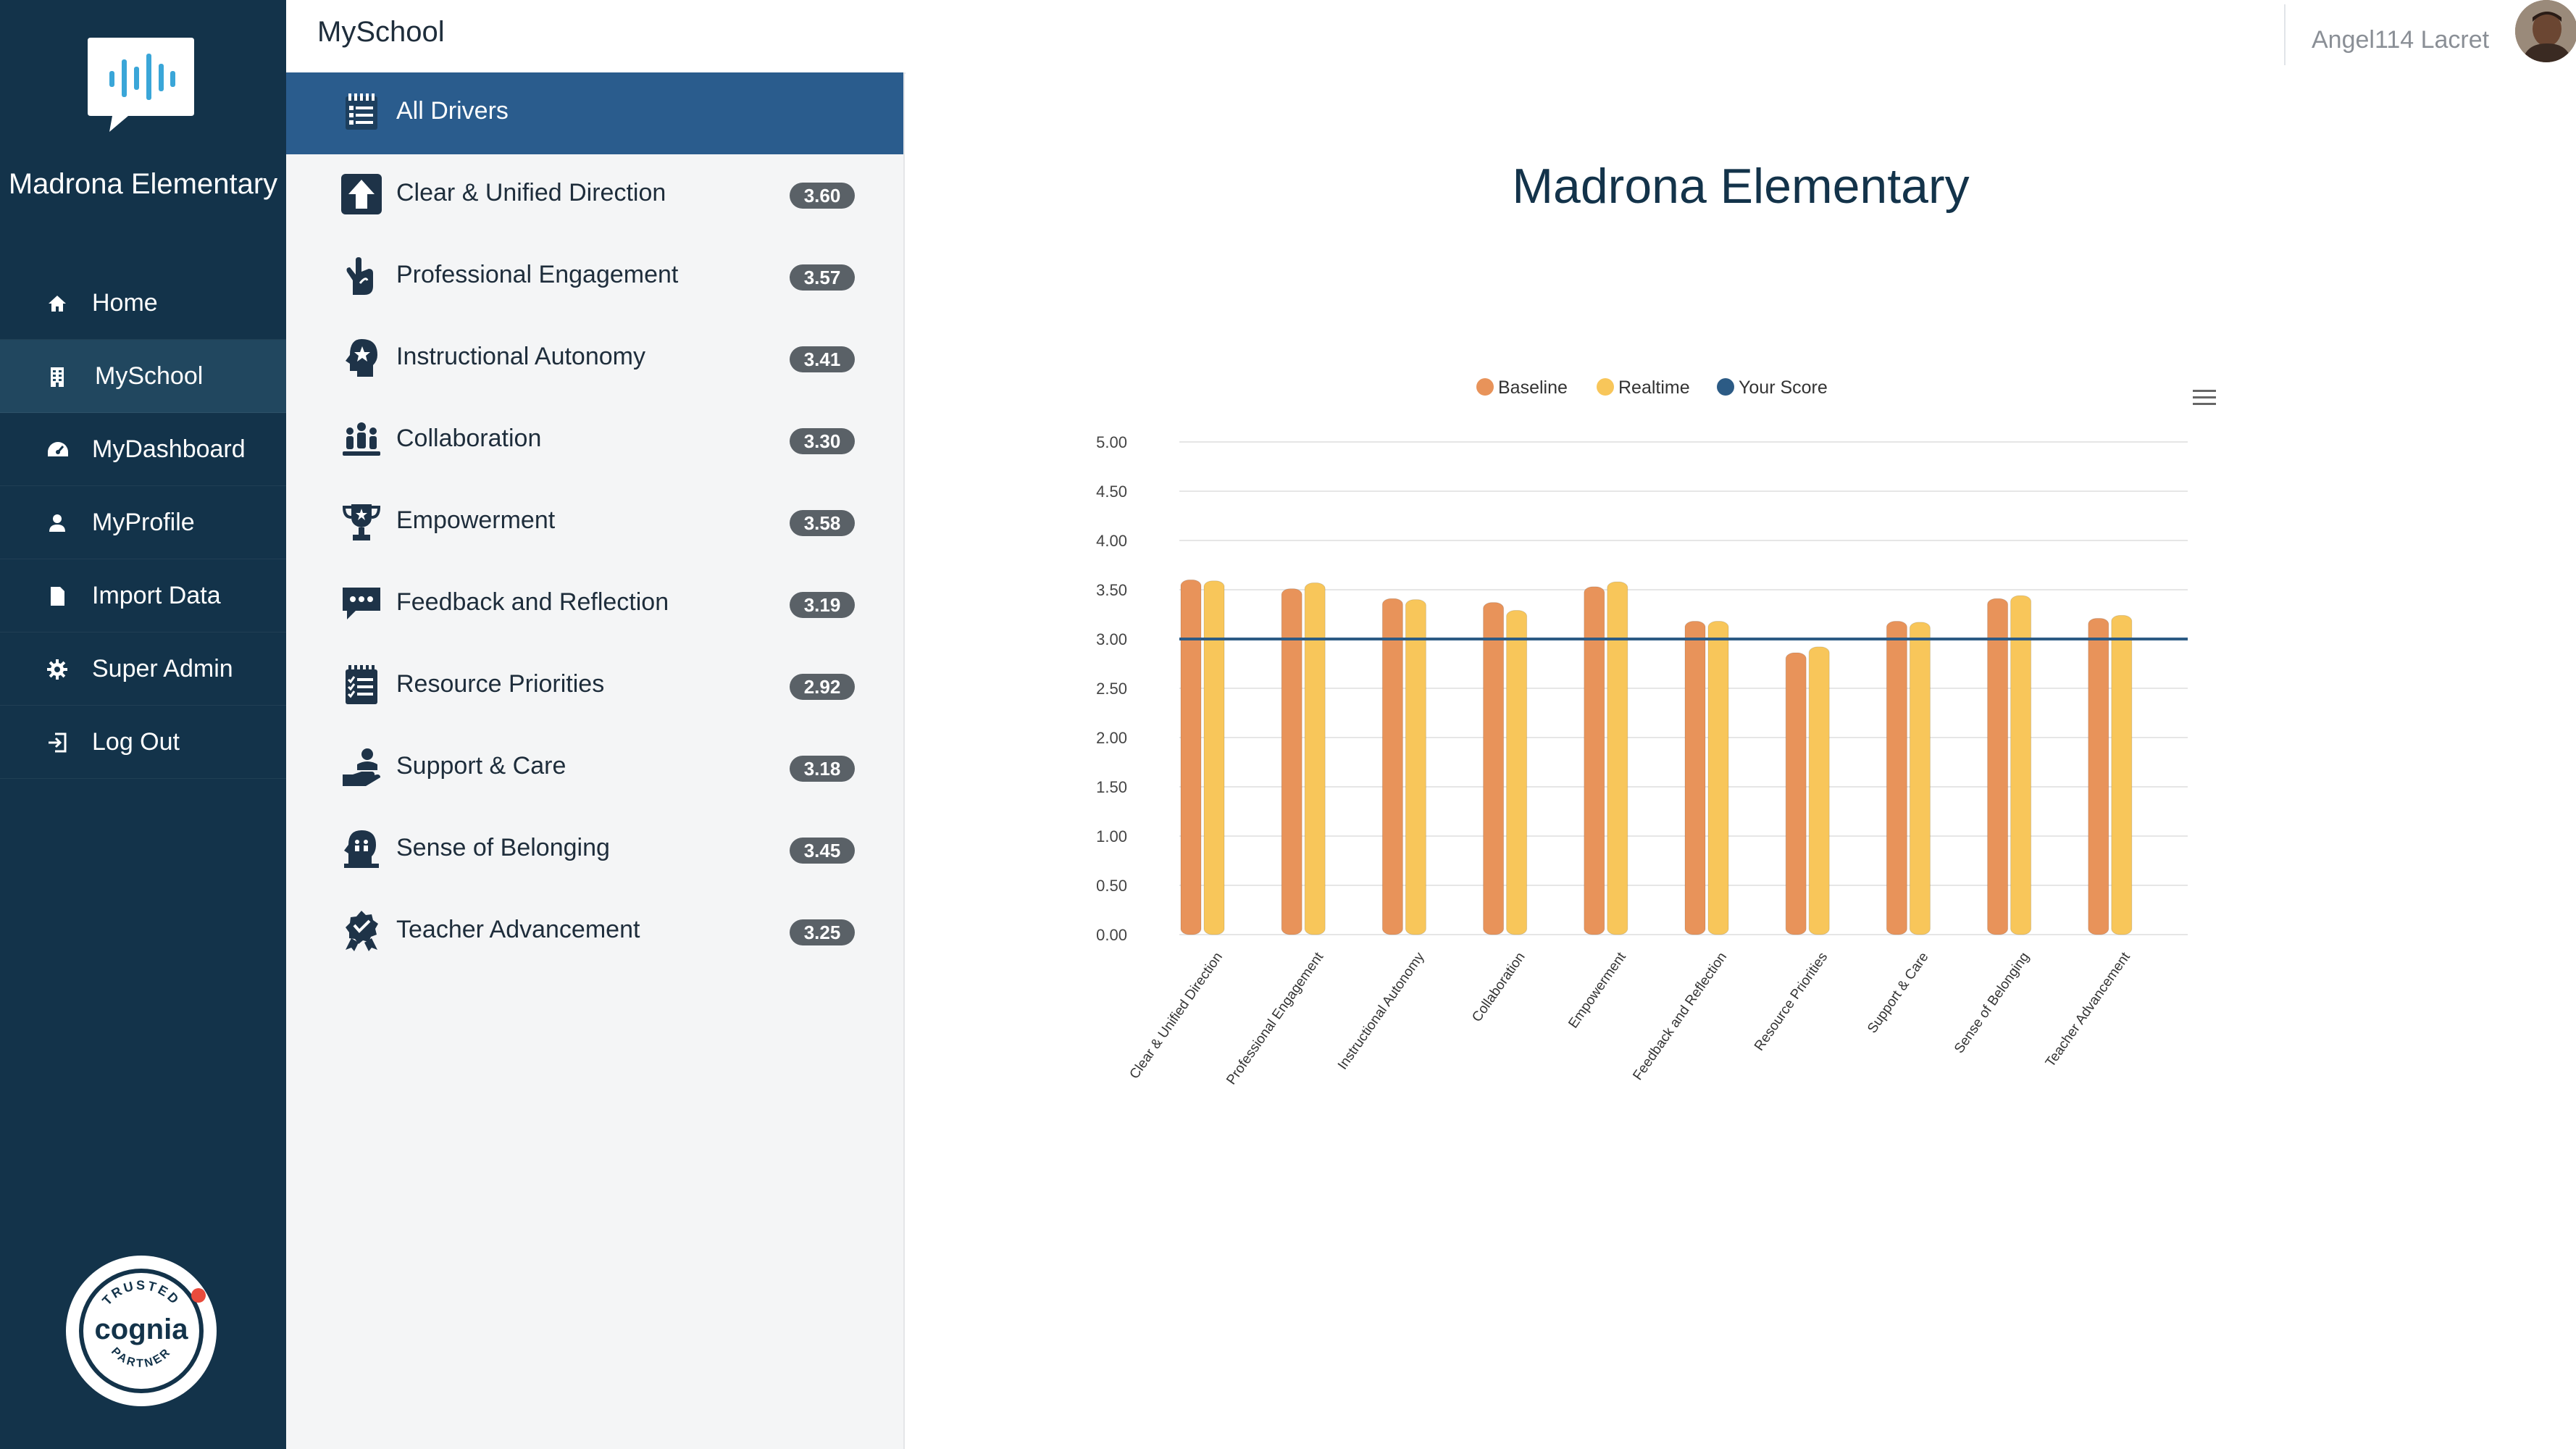 This screenshot has width=2576, height=1449. Describe the element at coordinates (361, 849) in the screenshot. I see `belonging-icon` at that location.